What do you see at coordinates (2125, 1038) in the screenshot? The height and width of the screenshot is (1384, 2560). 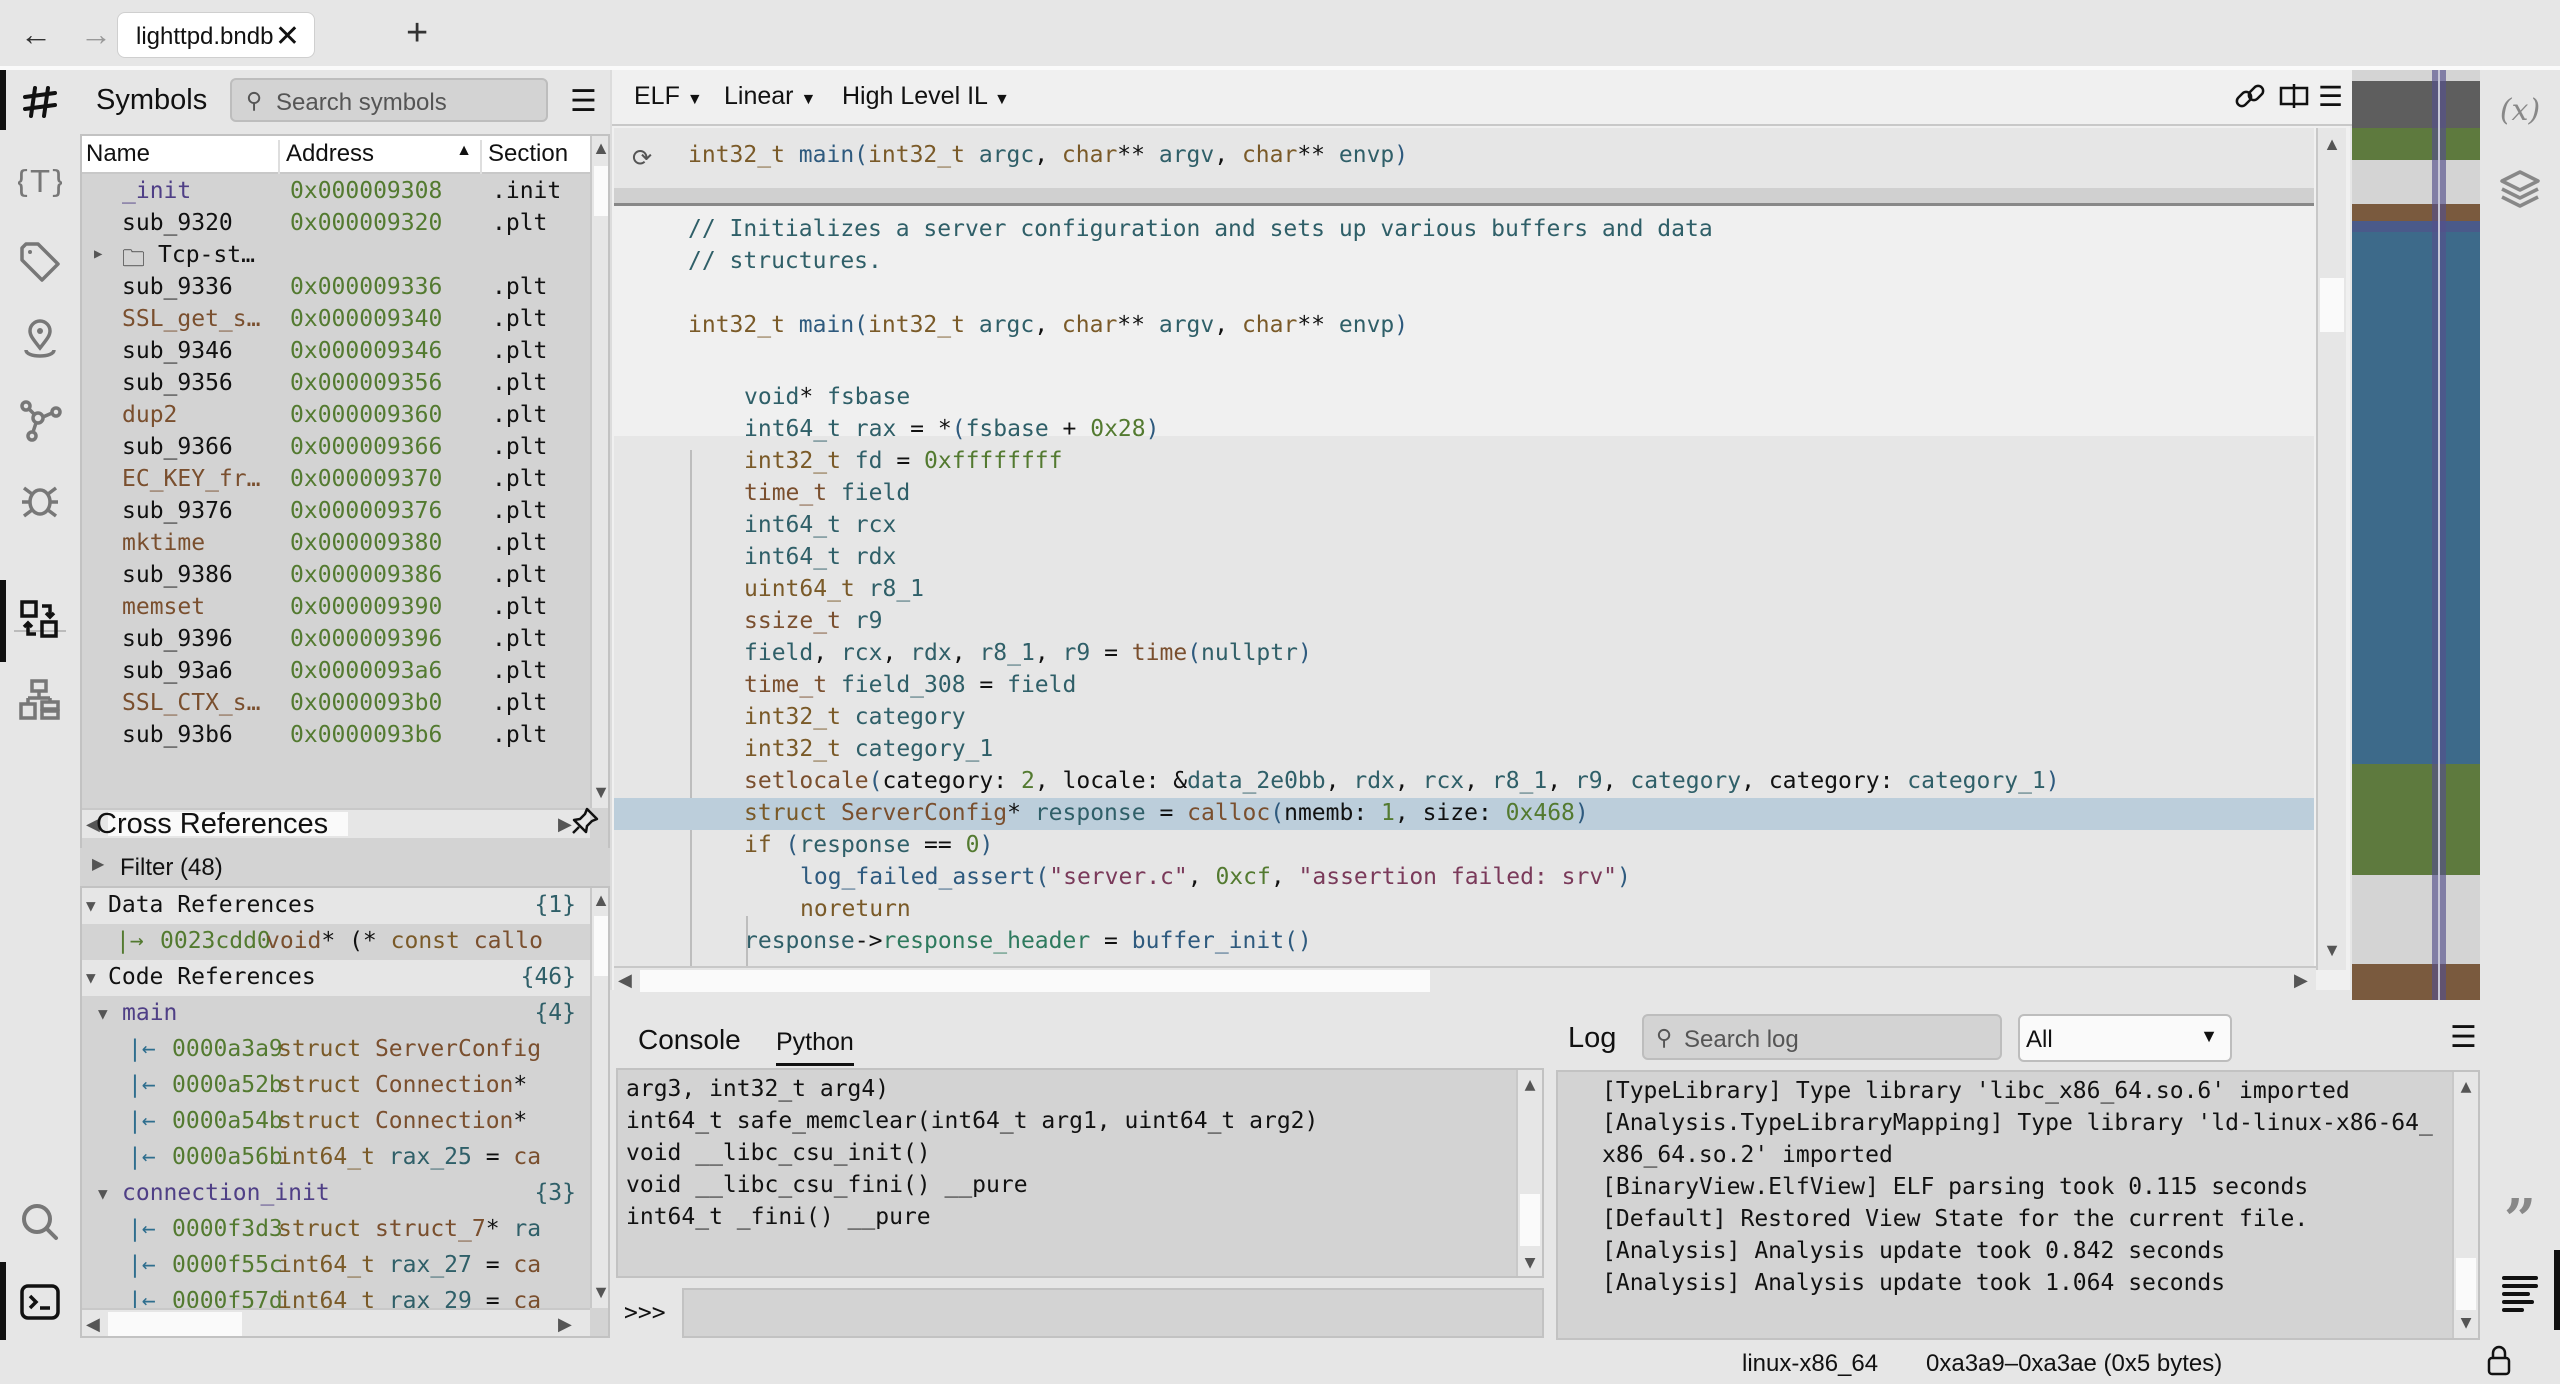 I see `log-level-select: All ▼` at bounding box center [2125, 1038].